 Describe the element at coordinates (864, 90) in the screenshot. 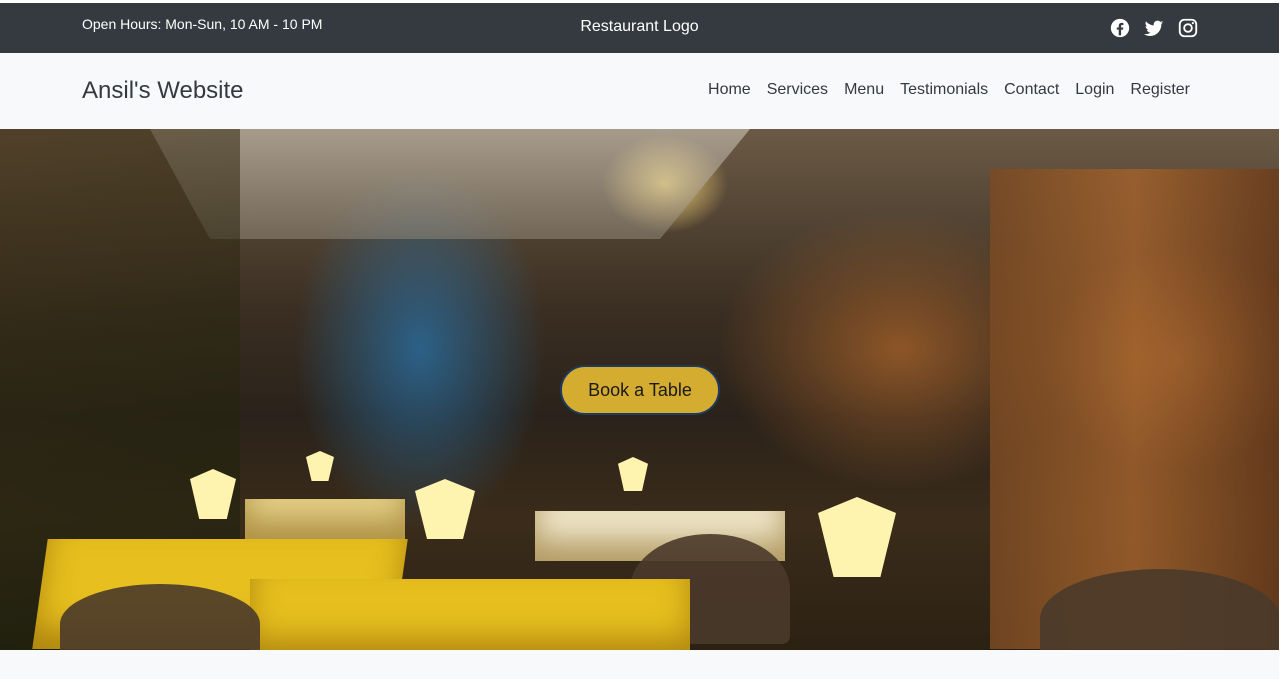

I see `nav-menu: Menu` at that location.